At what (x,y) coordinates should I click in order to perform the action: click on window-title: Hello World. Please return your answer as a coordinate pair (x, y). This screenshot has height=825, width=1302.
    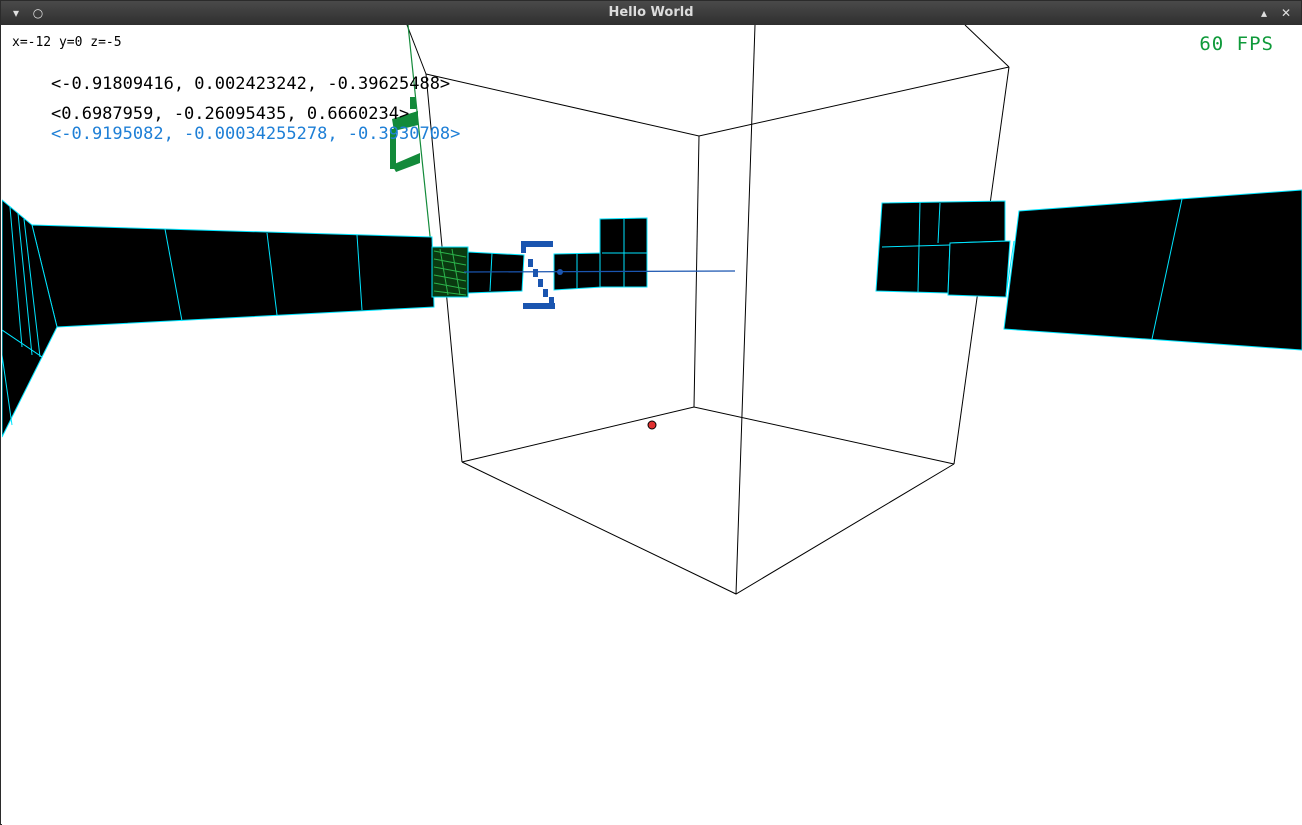
    Looking at the image, I should click on (651, 12).